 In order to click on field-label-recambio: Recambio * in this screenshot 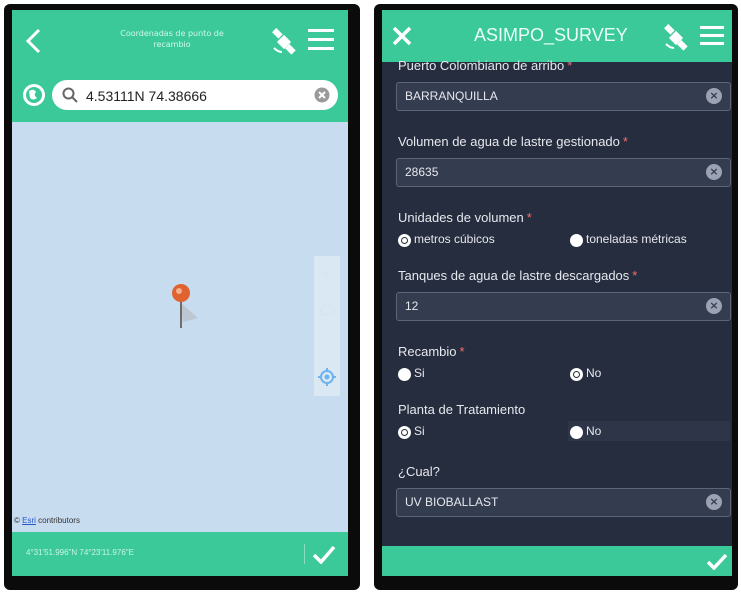, I will do `click(431, 351)`.